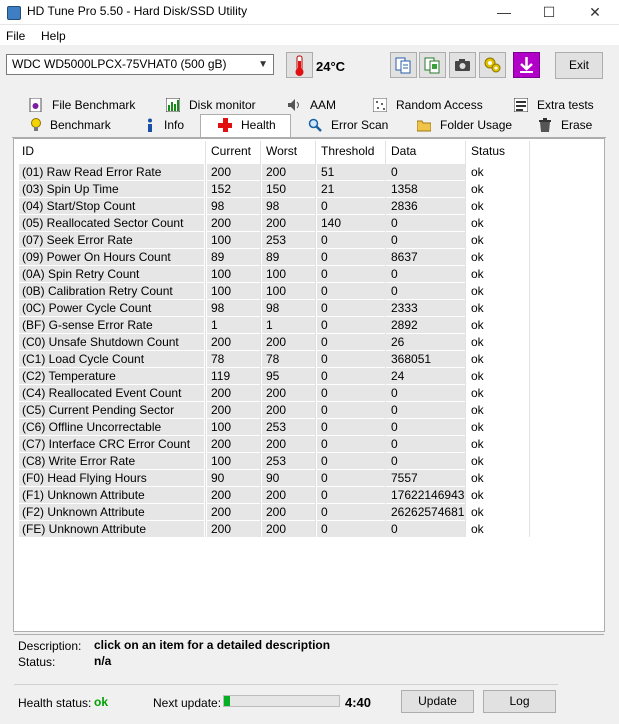 The image size is (619, 724). Describe the element at coordinates (328, 189) in the screenshot. I see `cell-threshold-value: 21` at that location.